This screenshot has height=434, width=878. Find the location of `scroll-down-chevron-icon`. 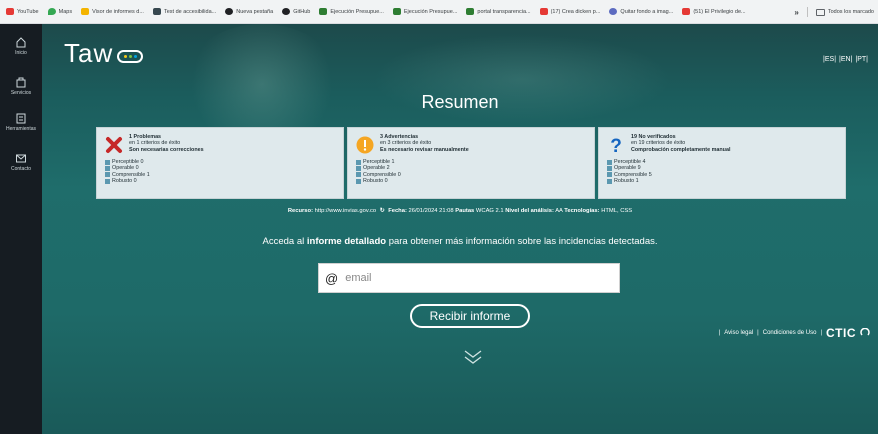

scroll-down-chevron-icon is located at coordinates (473, 357).